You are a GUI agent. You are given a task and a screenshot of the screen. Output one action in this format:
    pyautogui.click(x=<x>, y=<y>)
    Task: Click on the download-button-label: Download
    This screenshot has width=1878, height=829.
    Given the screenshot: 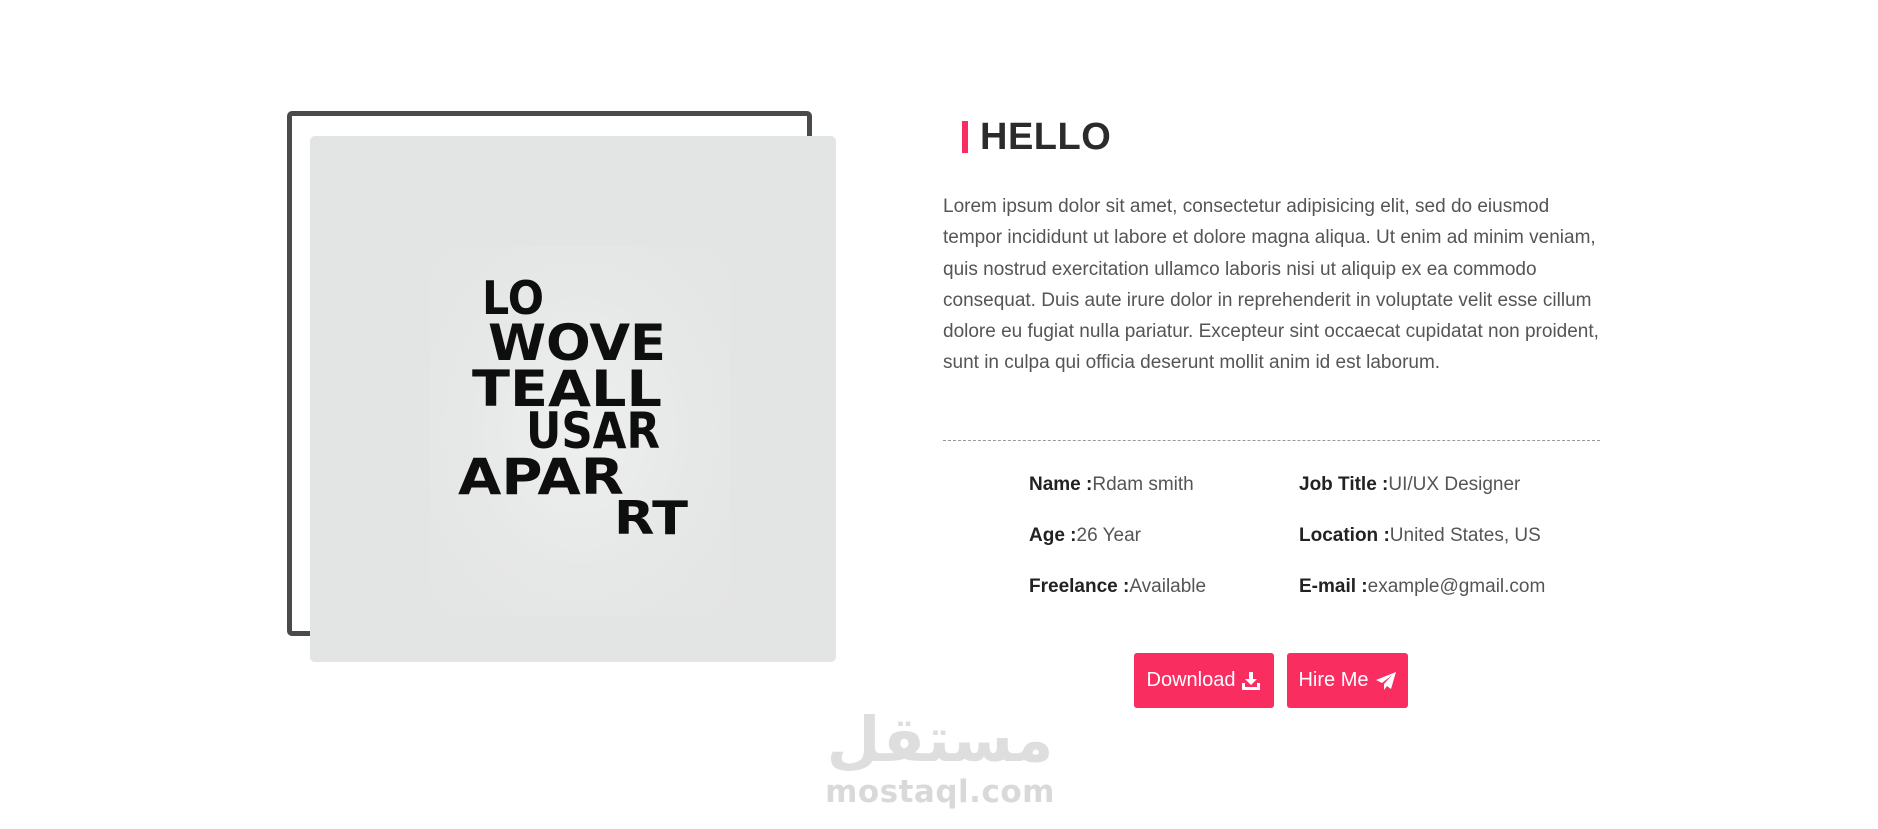 What is the action you would take?
    pyautogui.click(x=1191, y=680)
    